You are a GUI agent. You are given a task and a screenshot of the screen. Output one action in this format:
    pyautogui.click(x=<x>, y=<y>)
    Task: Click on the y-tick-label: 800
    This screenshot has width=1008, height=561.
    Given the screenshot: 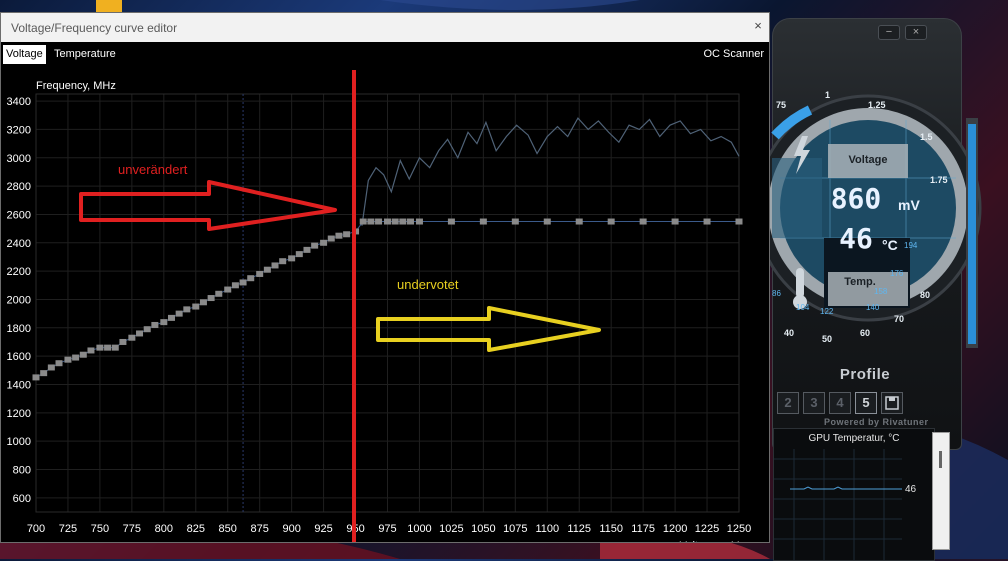 What is the action you would take?
    pyautogui.click(x=22, y=470)
    